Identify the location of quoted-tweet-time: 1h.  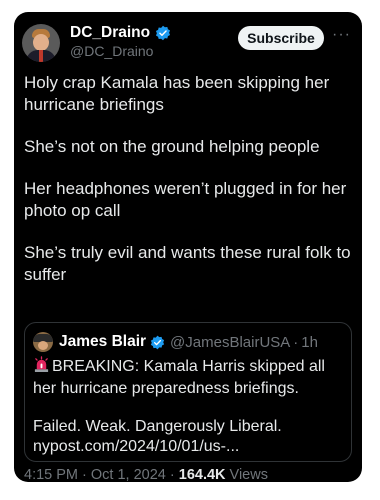
(309, 342).